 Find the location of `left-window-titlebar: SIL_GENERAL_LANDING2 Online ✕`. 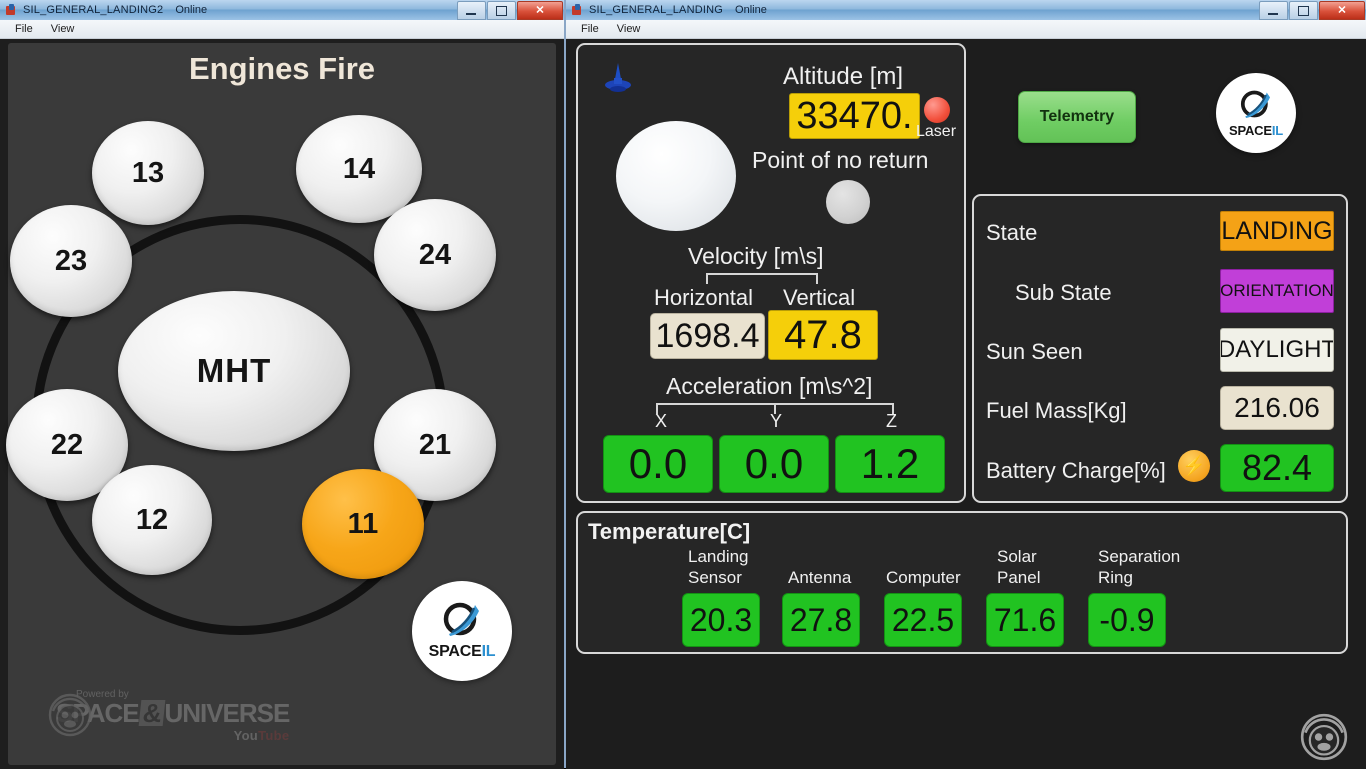

left-window-titlebar: SIL_GENERAL_LANDING2 Online ✕ is located at coordinates (282, 10).